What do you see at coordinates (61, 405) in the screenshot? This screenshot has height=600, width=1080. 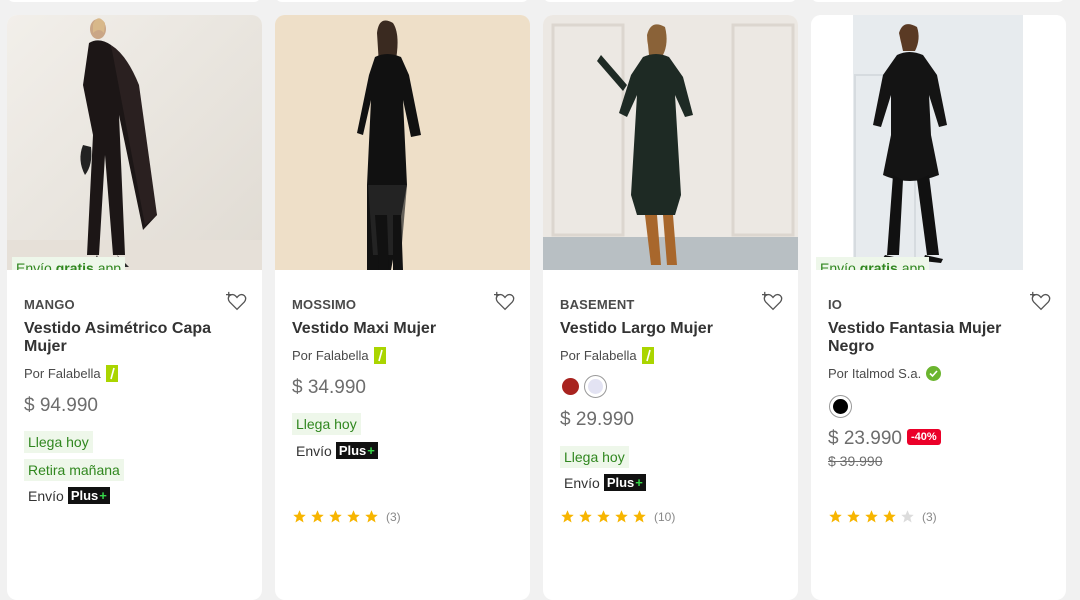 I see `product-price: $ 94.990` at bounding box center [61, 405].